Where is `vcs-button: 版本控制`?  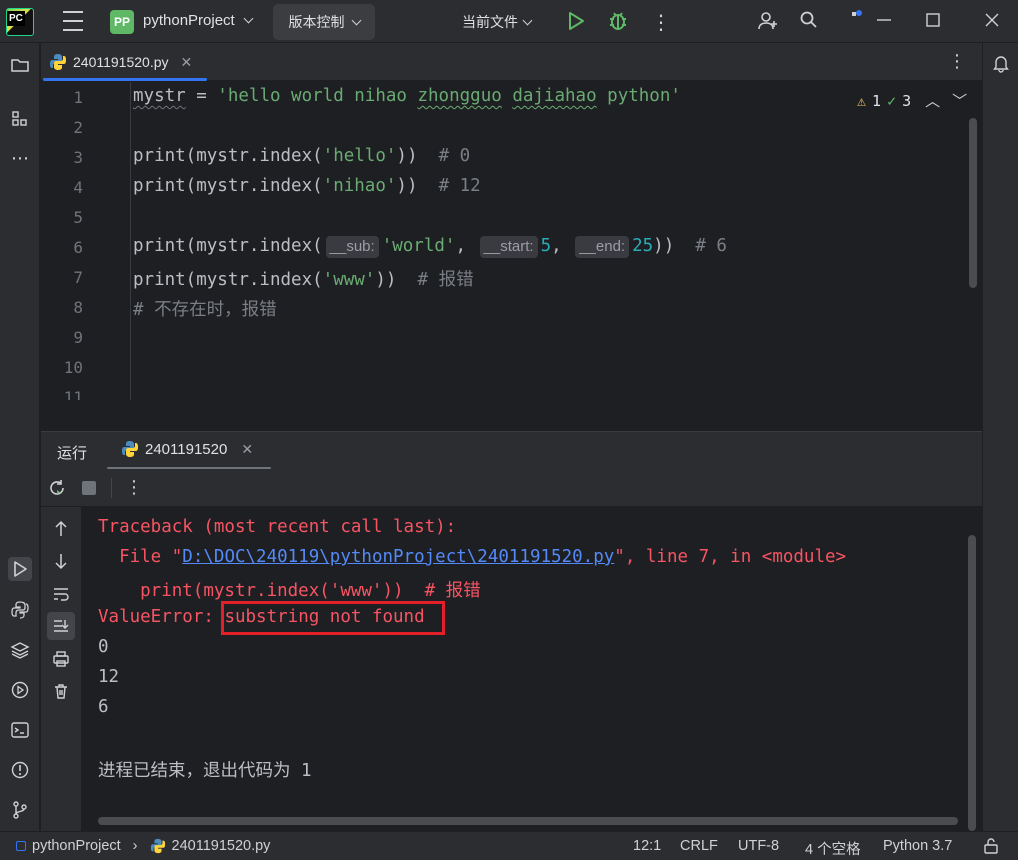 vcs-button: 版本控制 is located at coordinates (324, 22).